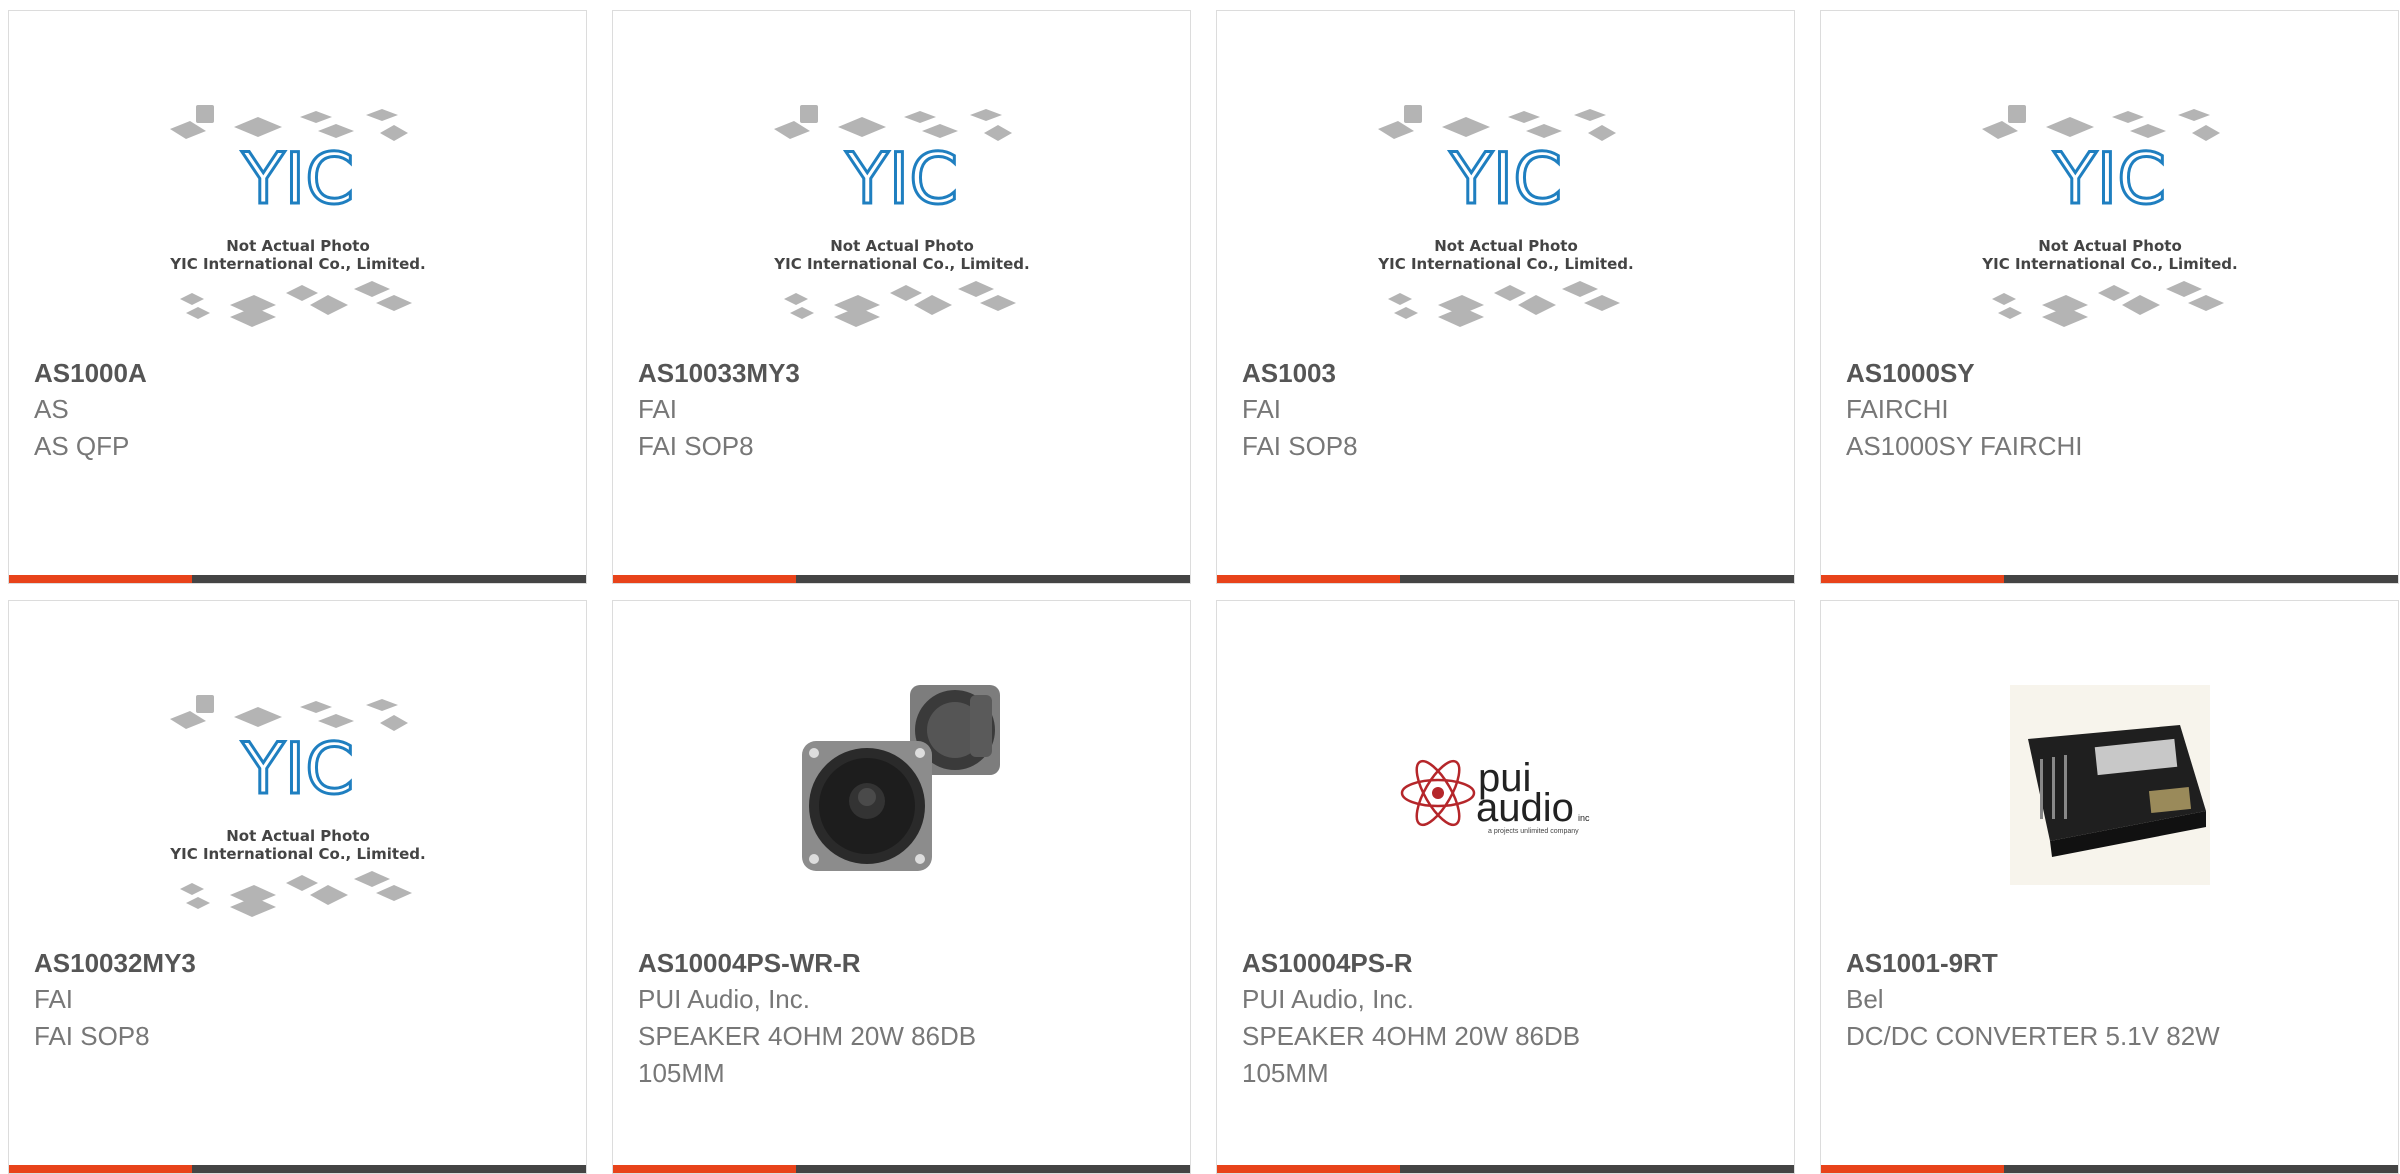 This screenshot has height=1174, width=2400. I want to click on product-card: AS1001-9RT Bel DC/DC CONVERTER 5.1V 82W, so click(2109, 887).